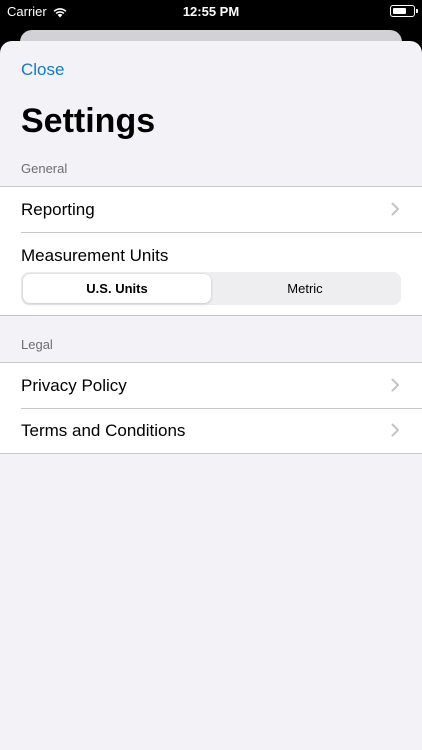 This screenshot has width=422, height=750. Describe the element at coordinates (44, 168) in the screenshot. I see `section-header-general: General` at that location.